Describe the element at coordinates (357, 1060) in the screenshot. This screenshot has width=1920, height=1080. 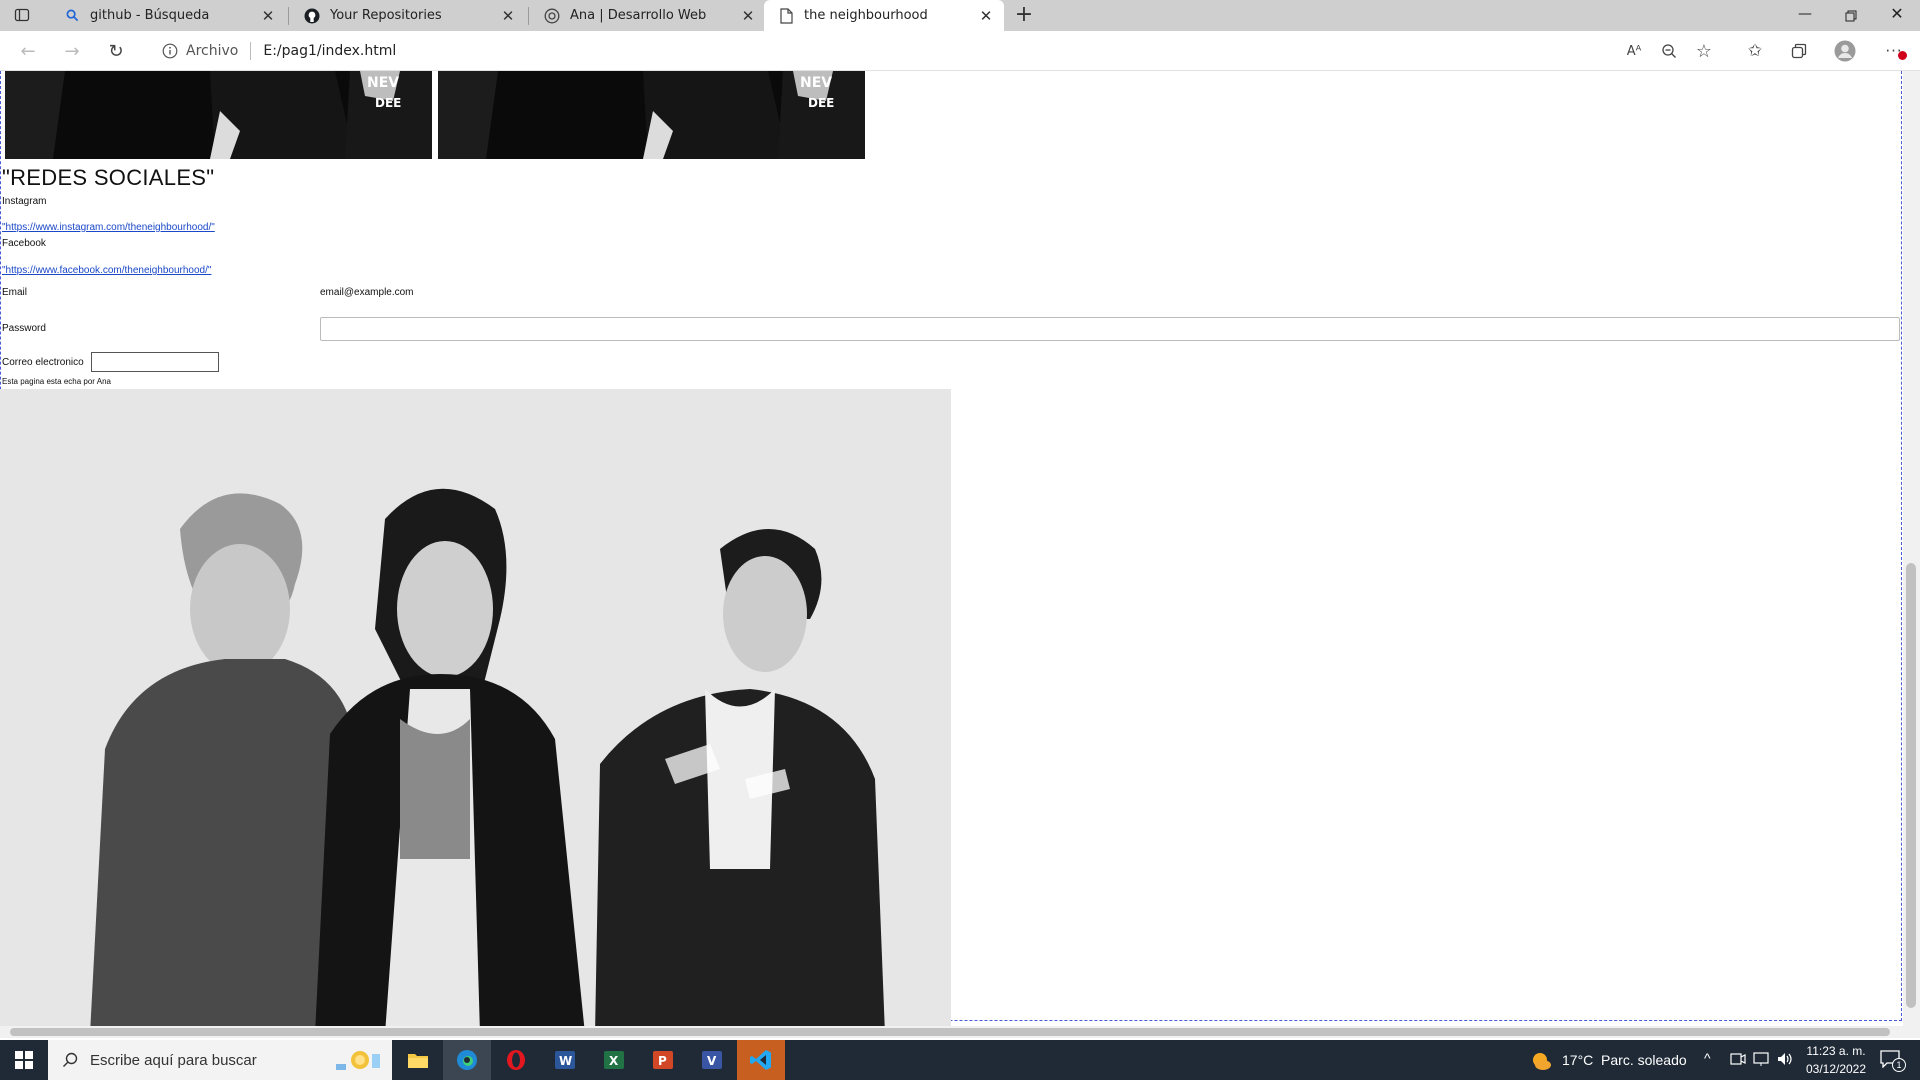
I see `search-highlight-icon` at that location.